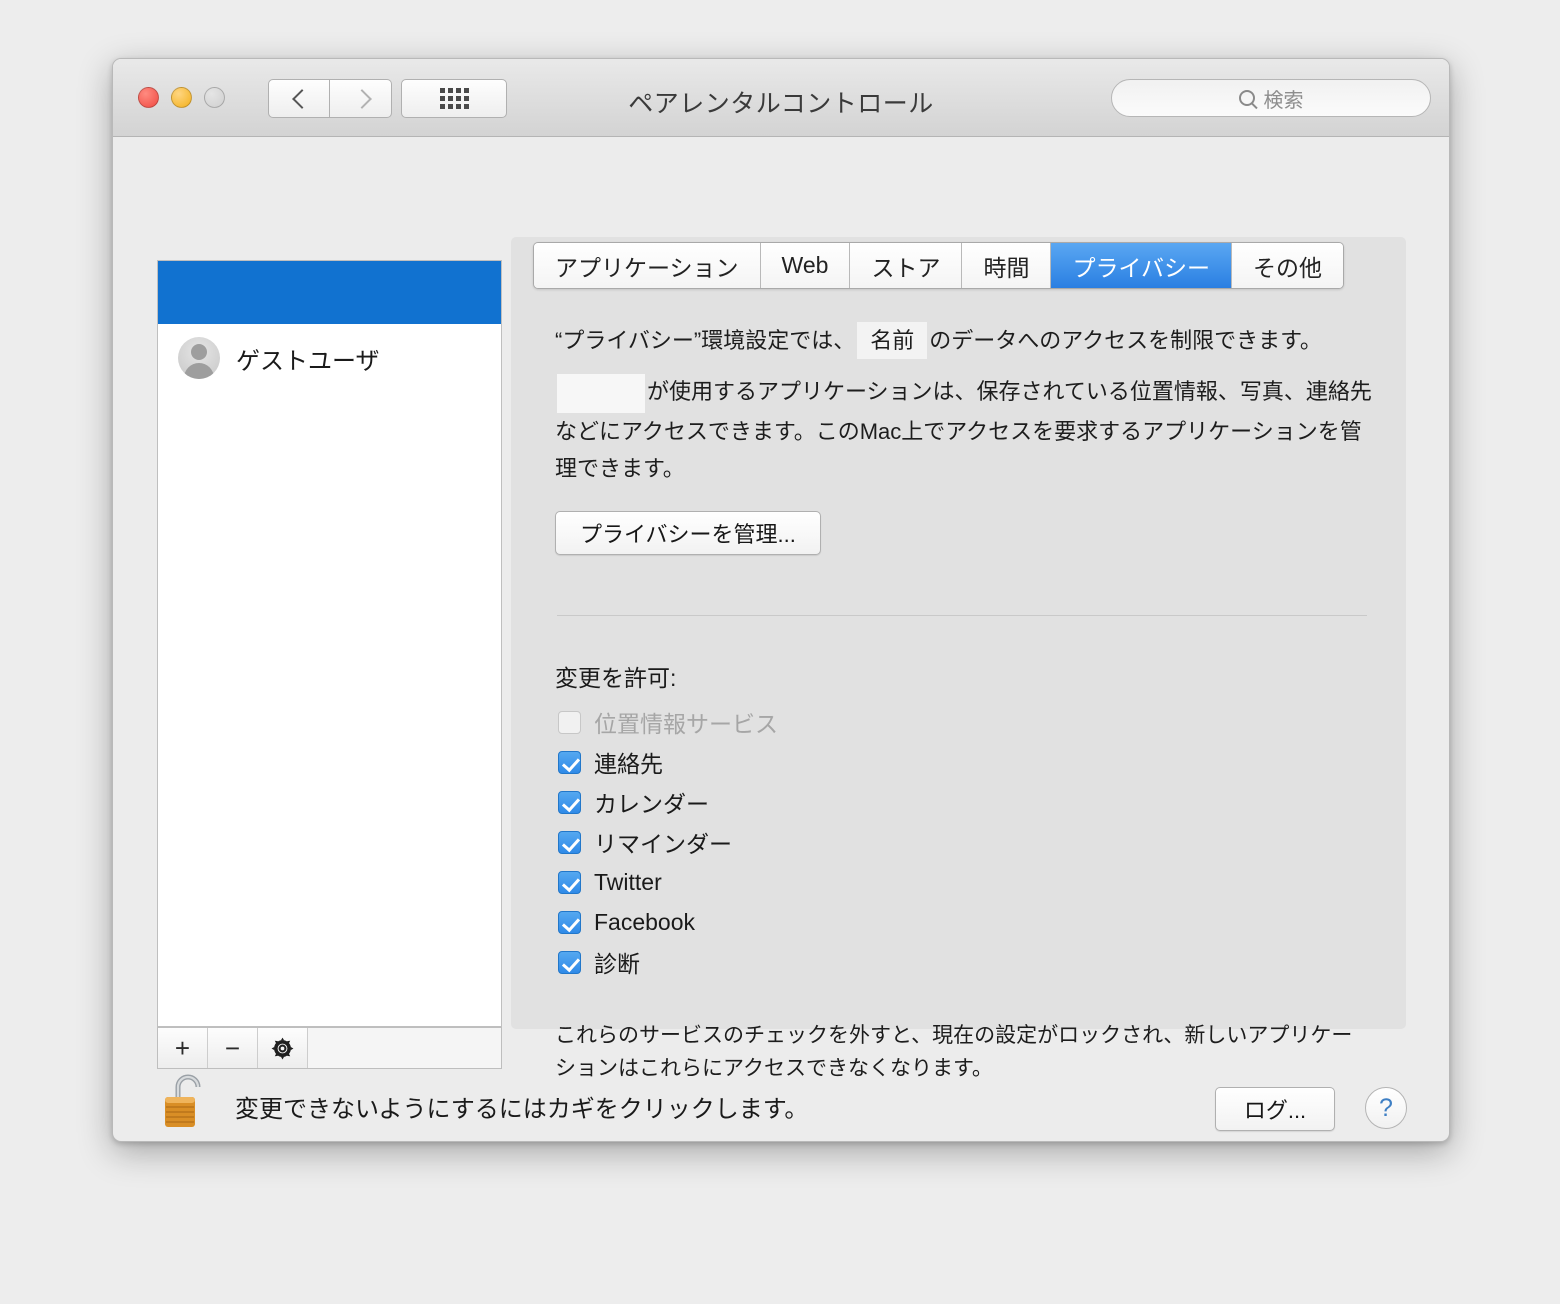 This screenshot has height=1304, width=1560. I want to click on checkbox-label: Facebook, so click(645, 921).